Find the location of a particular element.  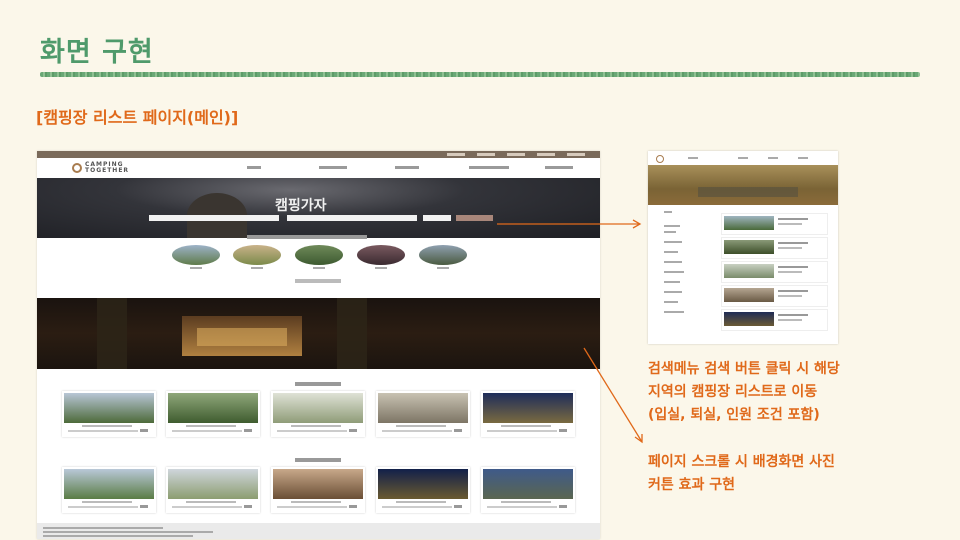

arrow-down-right-icon is located at coordinates (613, 395).